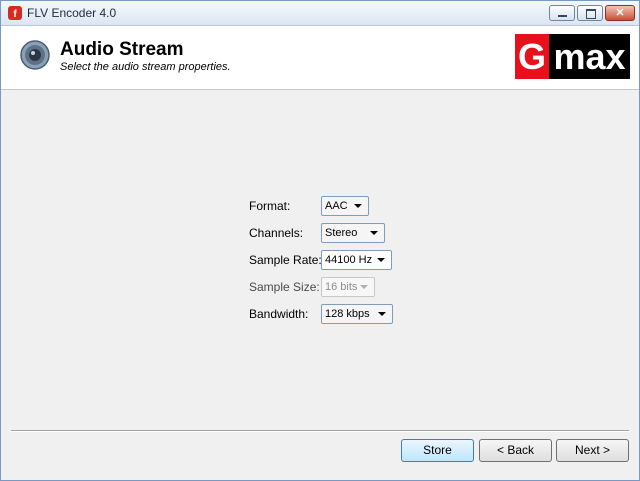 The width and height of the screenshot is (640, 481). I want to click on title-bar: f FLV Encoder 4.0 ✕, so click(320, 13).